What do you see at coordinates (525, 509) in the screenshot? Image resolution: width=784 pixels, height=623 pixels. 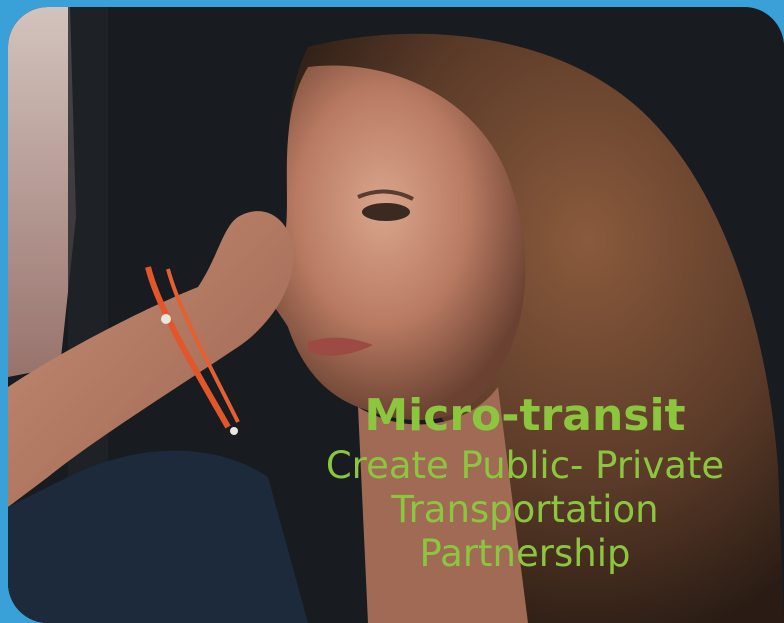 I see `caption-line-2: Transportation` at bounding box center [525, 509].